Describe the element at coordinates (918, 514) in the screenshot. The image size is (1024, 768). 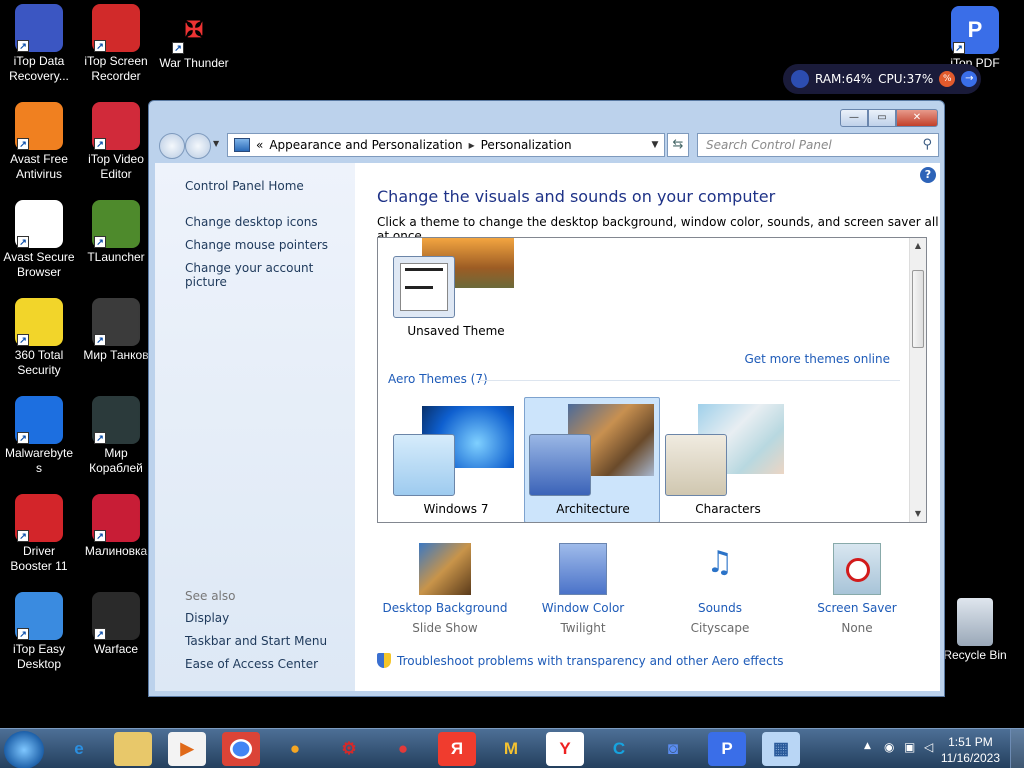
I see `scroll-down-icon: ▼` at that location.